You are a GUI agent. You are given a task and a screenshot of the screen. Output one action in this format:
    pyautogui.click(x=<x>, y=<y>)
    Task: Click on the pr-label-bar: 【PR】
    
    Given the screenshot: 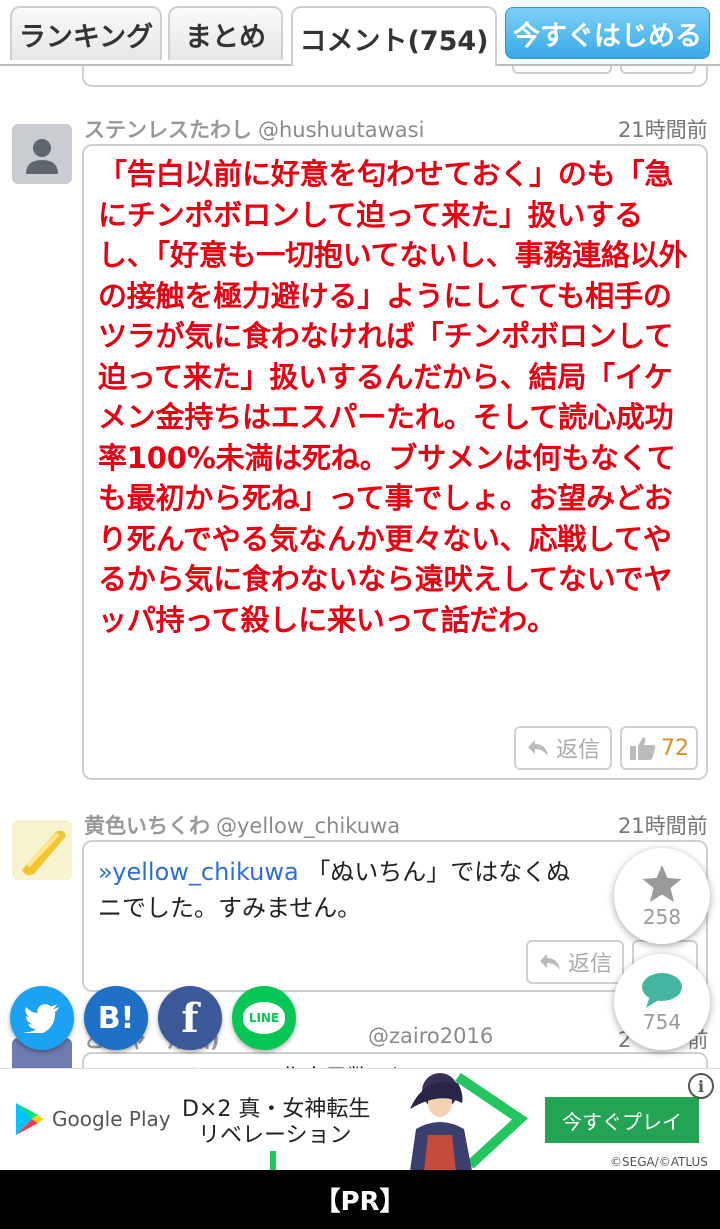 What is the action you would take?
    pyautogui.click(x=360, y=1199)
    